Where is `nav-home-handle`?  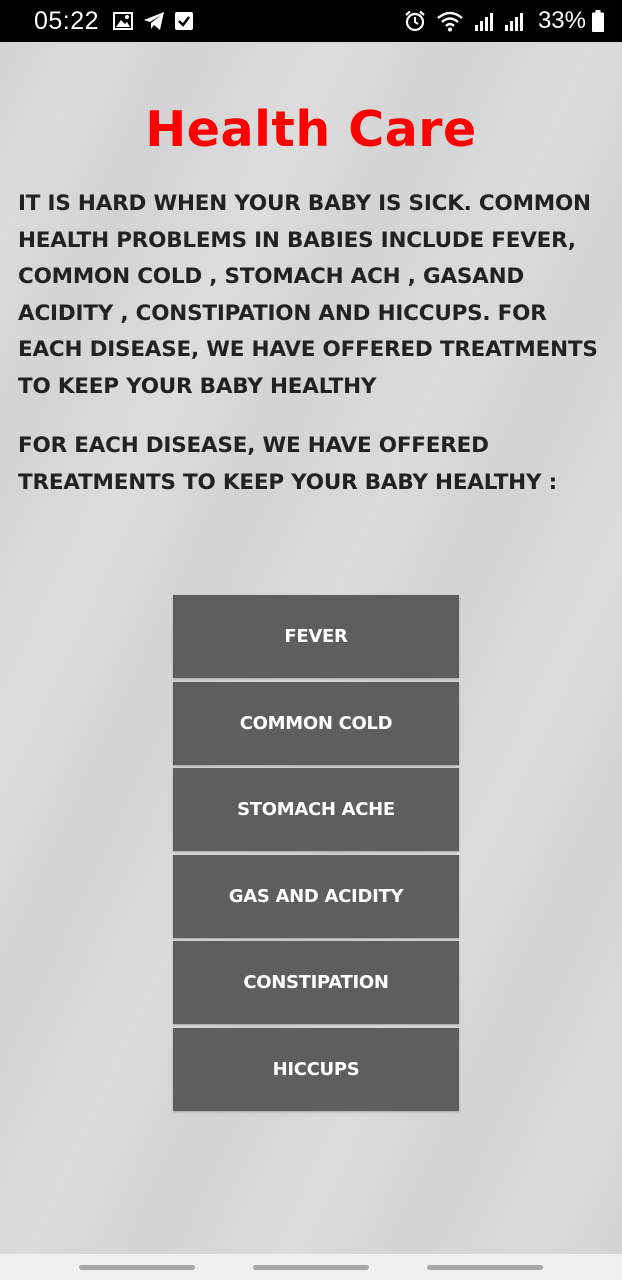
nav-home-handle is located at coordinates (311, 1267).